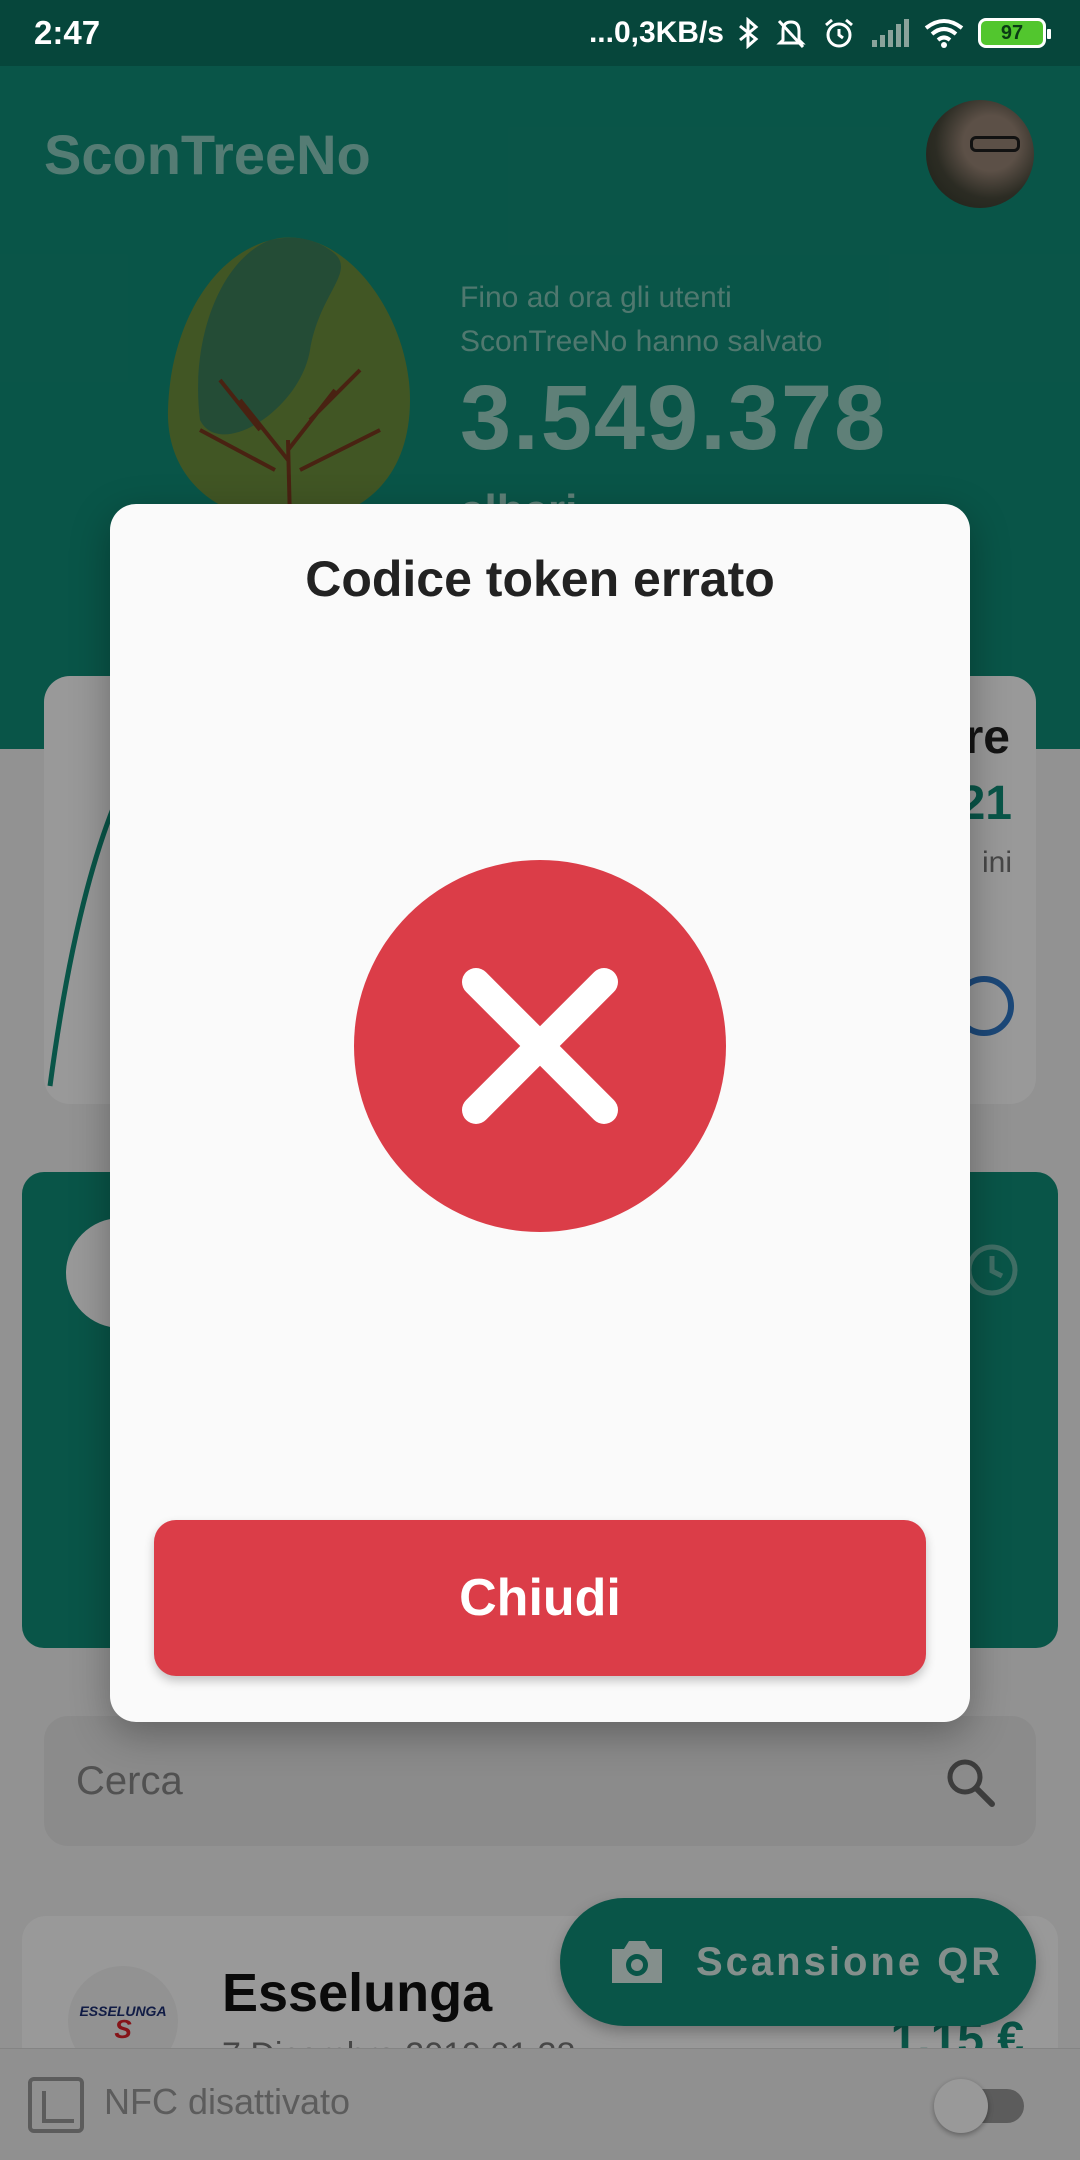 The width and height of the screenshot is (1080, 2160). I want to click on status-time: 2:47, so click(67, 32).